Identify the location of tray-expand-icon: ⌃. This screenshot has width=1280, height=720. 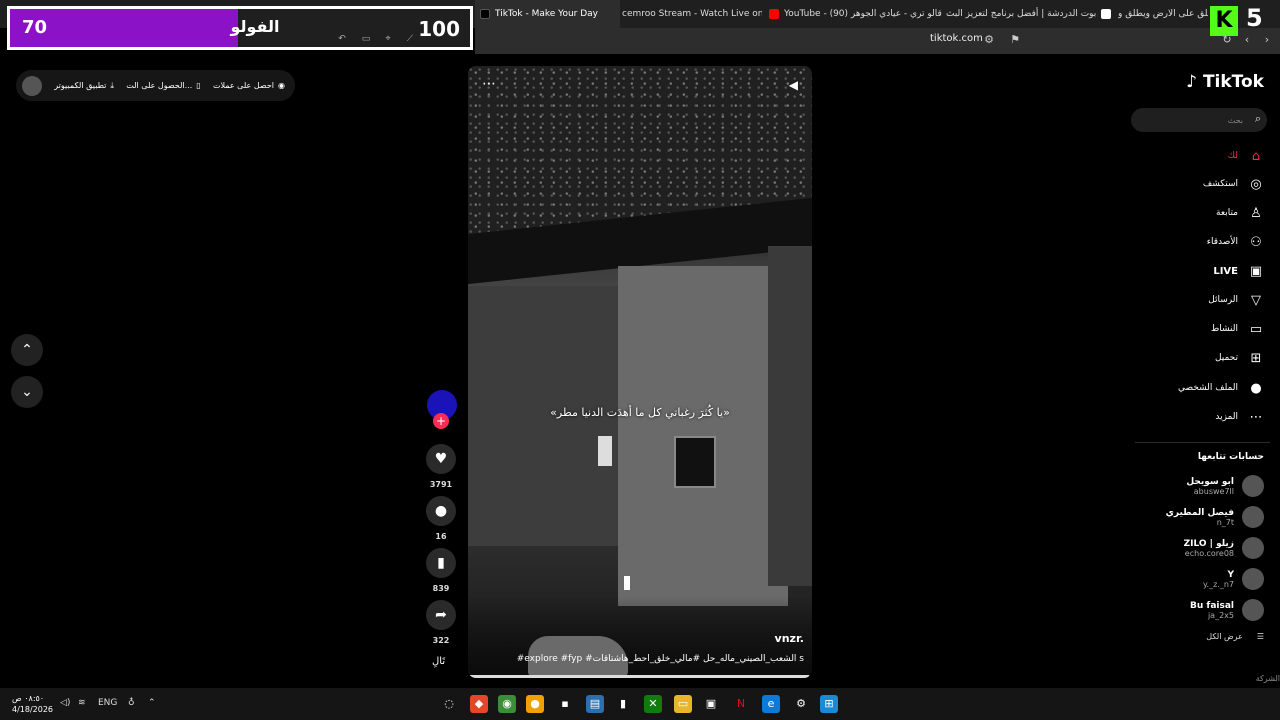
(152, 703).